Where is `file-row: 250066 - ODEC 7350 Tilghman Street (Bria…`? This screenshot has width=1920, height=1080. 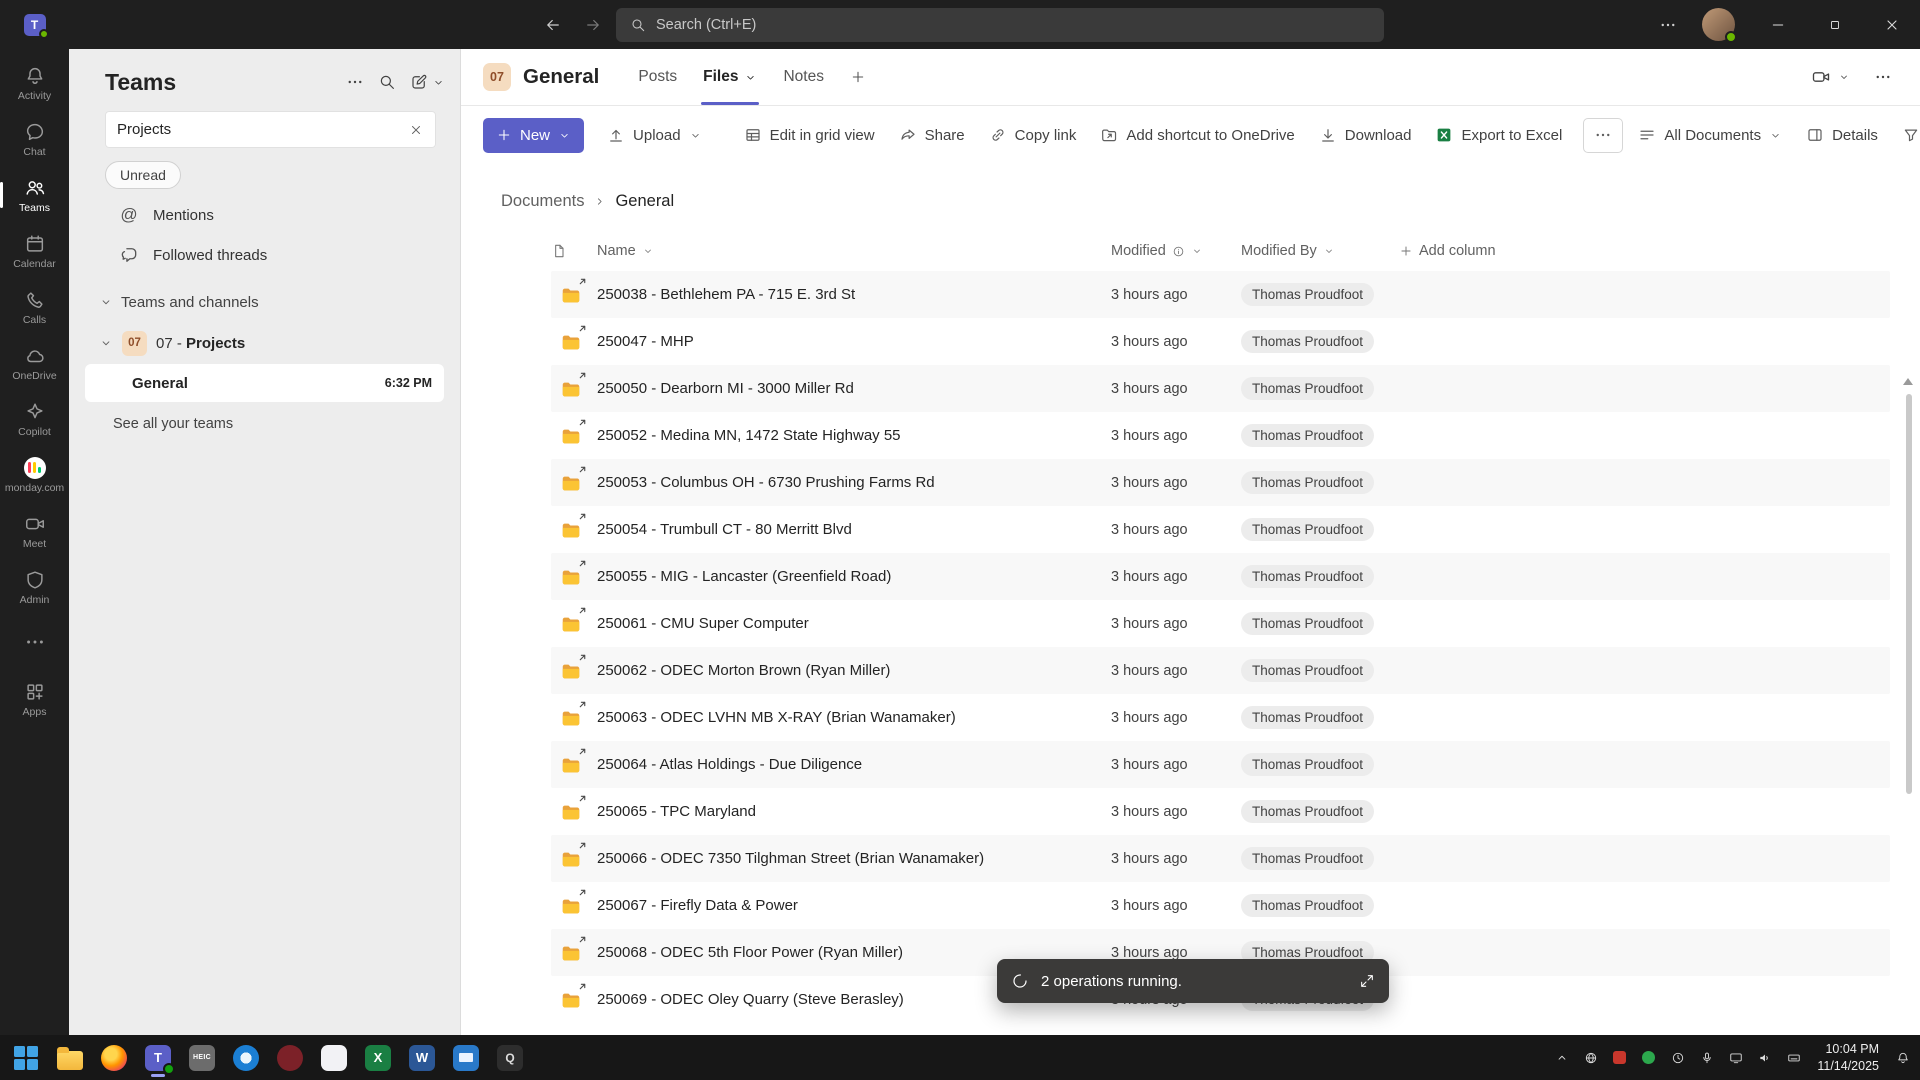
file-row: 250066 - ODEC 7350 Tilghman Street (Bria… is located at coordinates (1220, 858).